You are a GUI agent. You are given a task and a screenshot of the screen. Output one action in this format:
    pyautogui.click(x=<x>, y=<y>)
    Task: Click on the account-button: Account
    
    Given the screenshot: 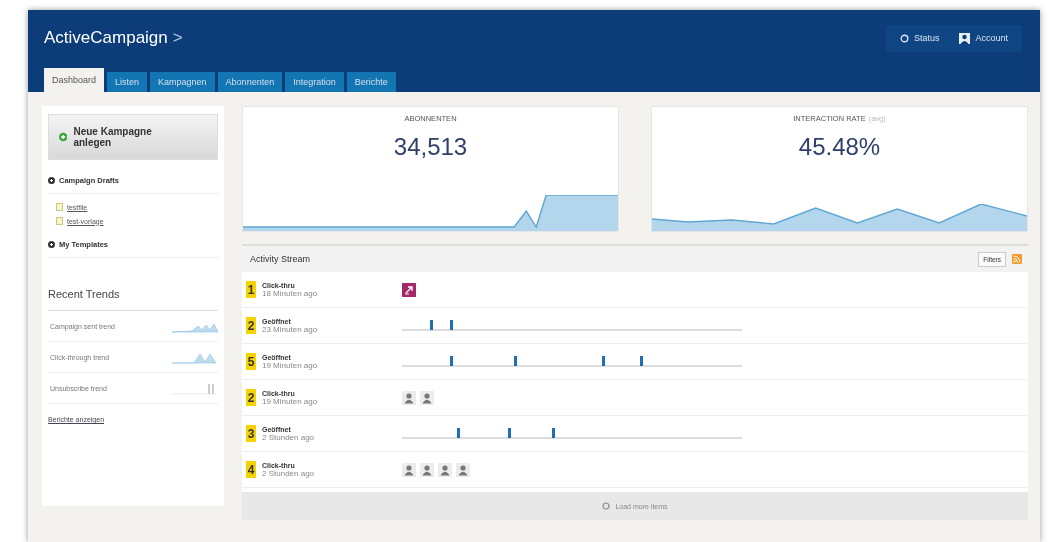 What is the action you would take?
    pyautogui.click(x=983, y=38)
    